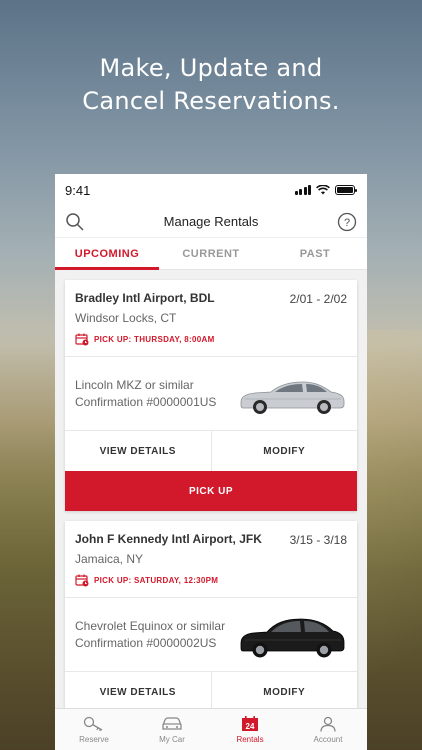 The image size is (422, 750). I want to click on location-city: Windsor Locks, CT, so click(126, 318).